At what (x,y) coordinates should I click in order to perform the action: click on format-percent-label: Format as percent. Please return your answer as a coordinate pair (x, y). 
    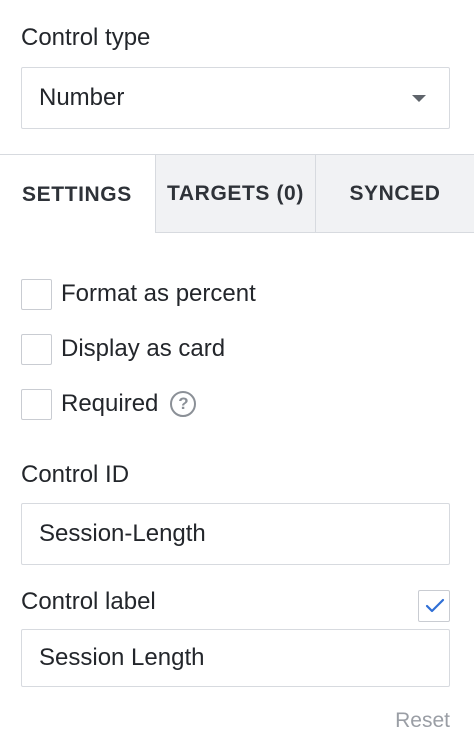
    Looking at the image, I should click on (158, 293).